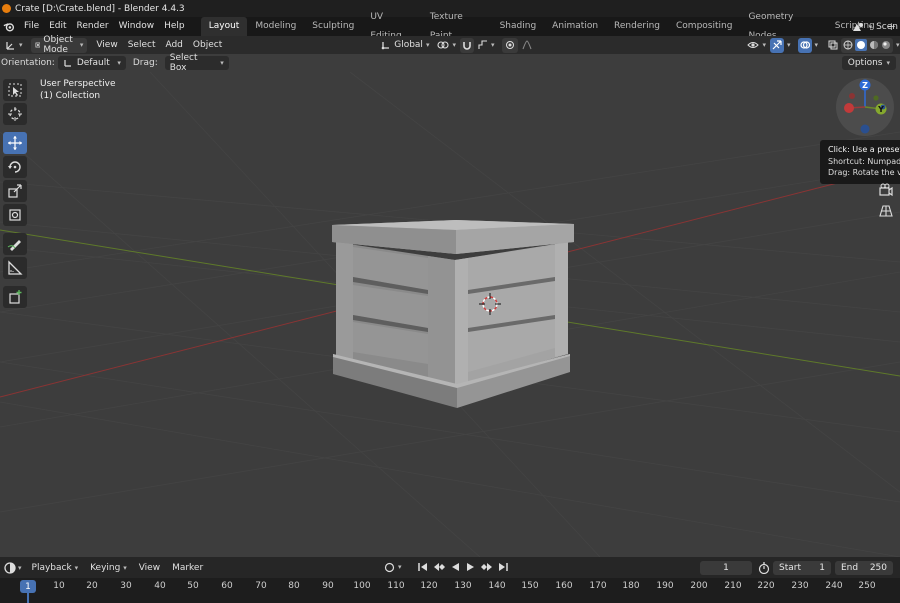  I want to click on blender-menu-icon, so click(9, 26).